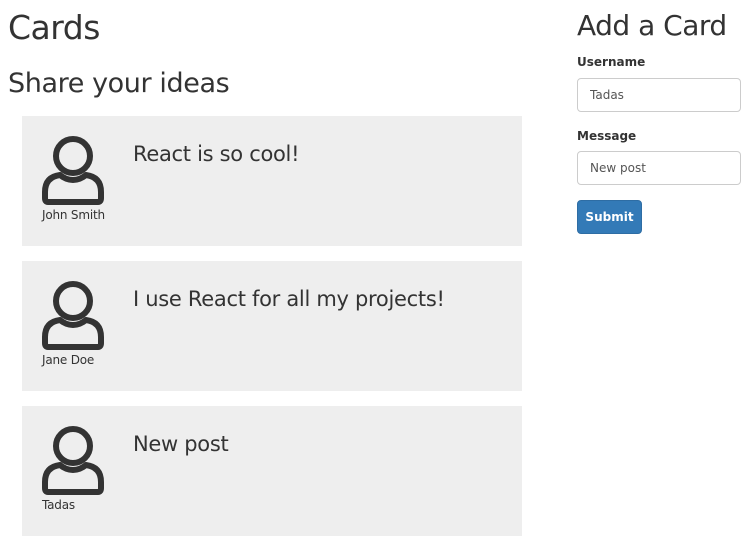  I want to click on message-field, so click(659, 168).